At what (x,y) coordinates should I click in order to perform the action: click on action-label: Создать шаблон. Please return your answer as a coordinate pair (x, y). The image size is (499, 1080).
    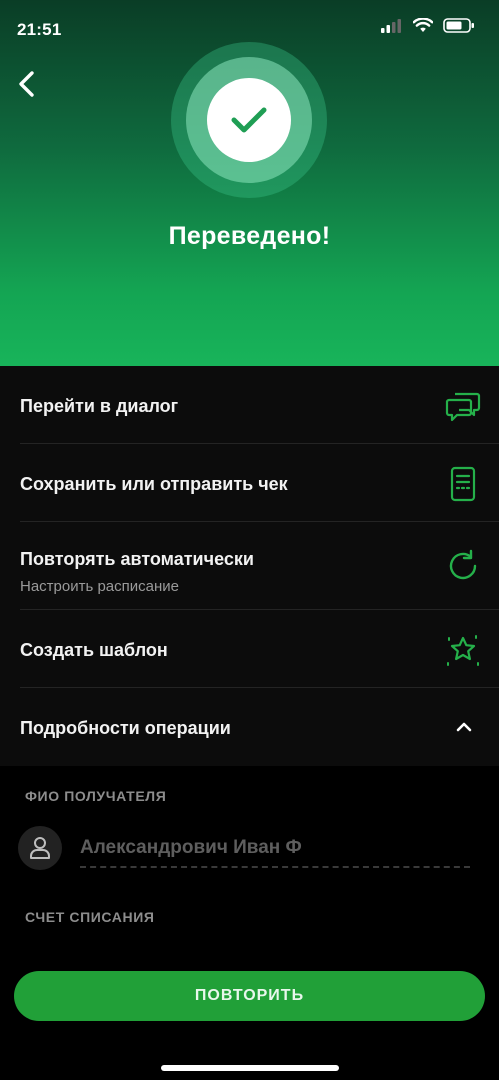
    Looking at the image, I should click on (94, 650).